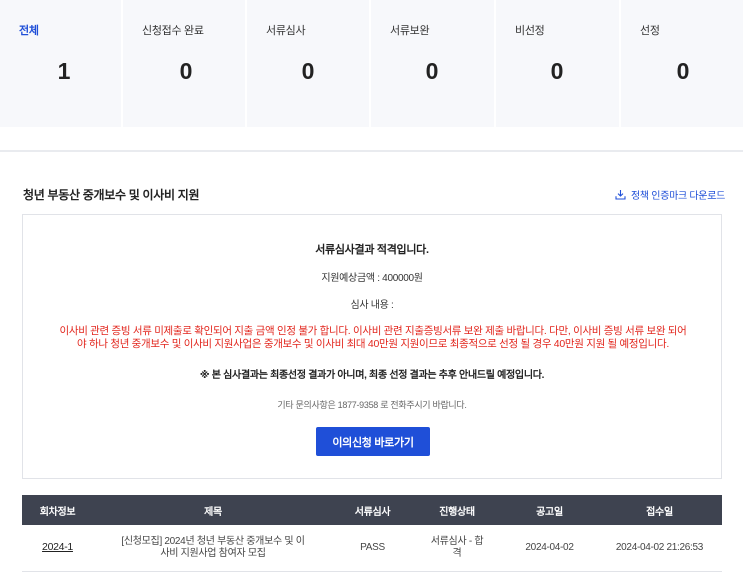  What do you see at coordinates (457, 541) in the screenshot?
I see `status-line: 서류심사 - 합` at bounding box center [457, 541].